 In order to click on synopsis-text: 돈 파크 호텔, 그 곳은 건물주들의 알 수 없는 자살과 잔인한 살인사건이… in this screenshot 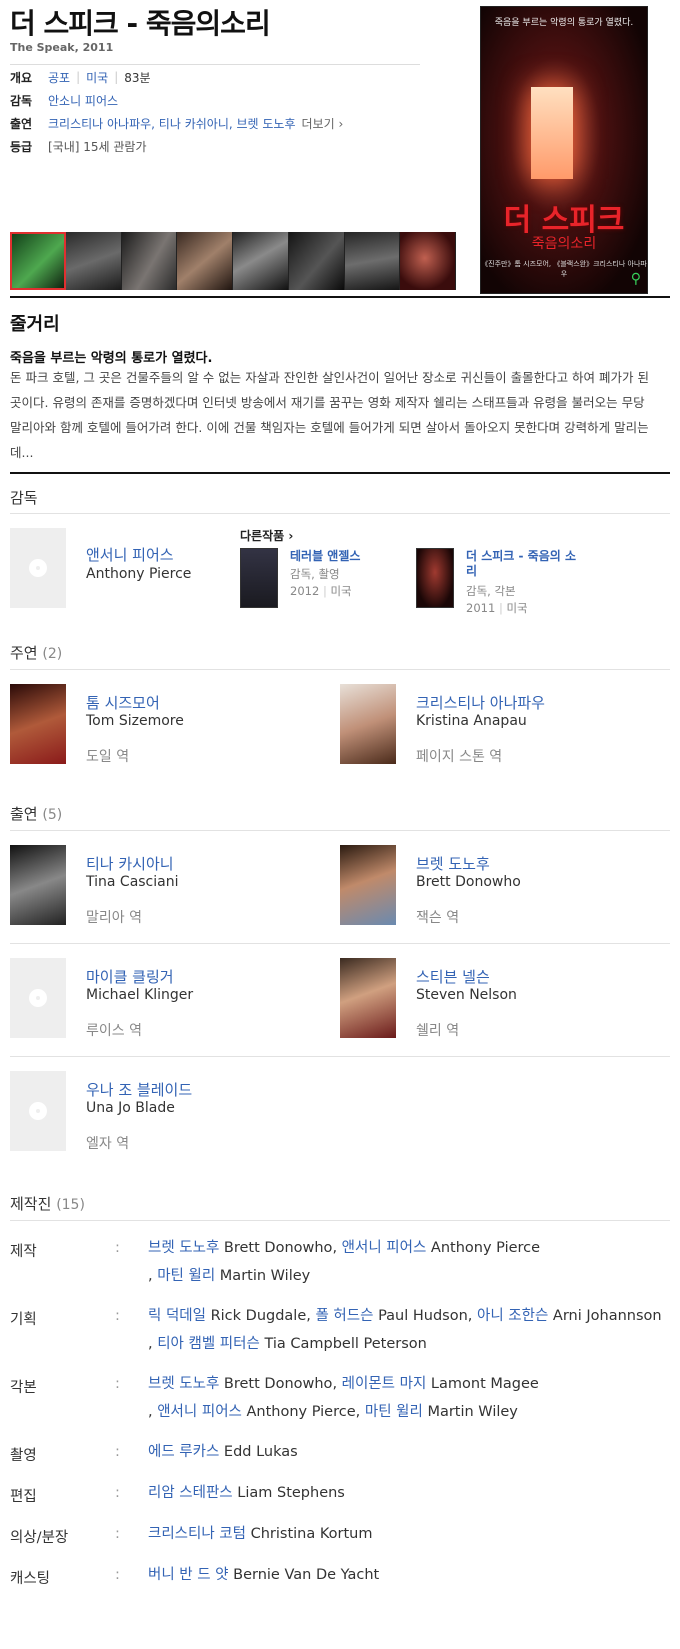, I will do `click(340, 415)`.